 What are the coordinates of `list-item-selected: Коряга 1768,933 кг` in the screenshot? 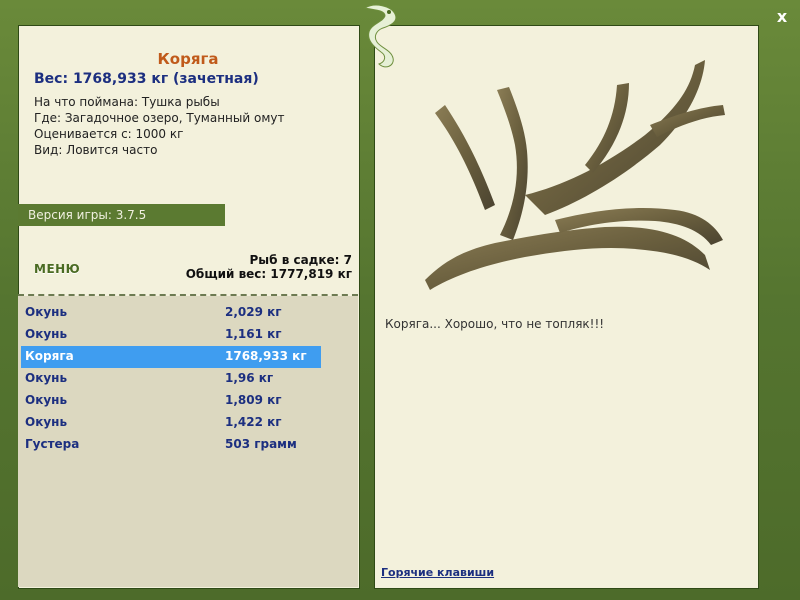 It's located at (171, 357).